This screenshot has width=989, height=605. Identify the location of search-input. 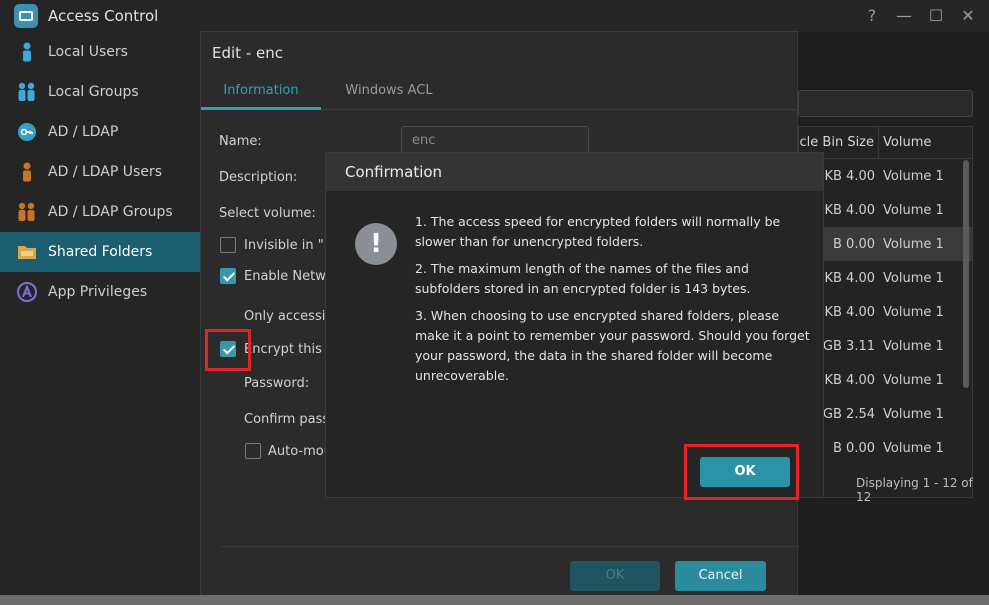
(885, 103).